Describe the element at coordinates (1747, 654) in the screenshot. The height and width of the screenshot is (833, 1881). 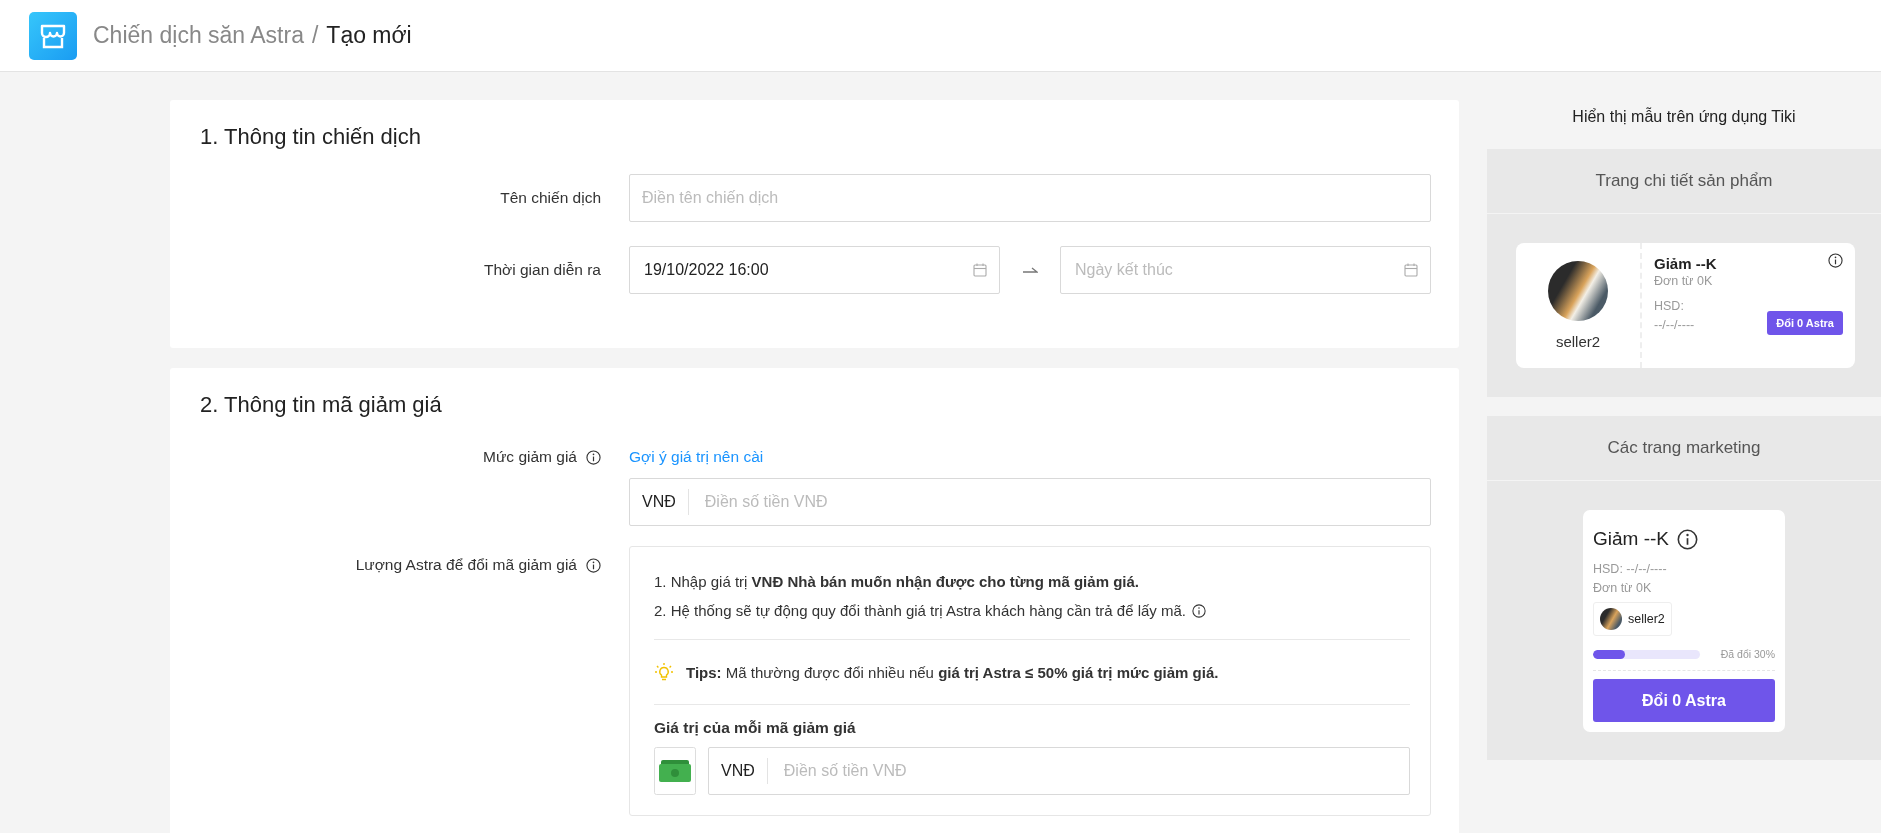
I see `redeemed-text: Đã đổi 30%` at that location.